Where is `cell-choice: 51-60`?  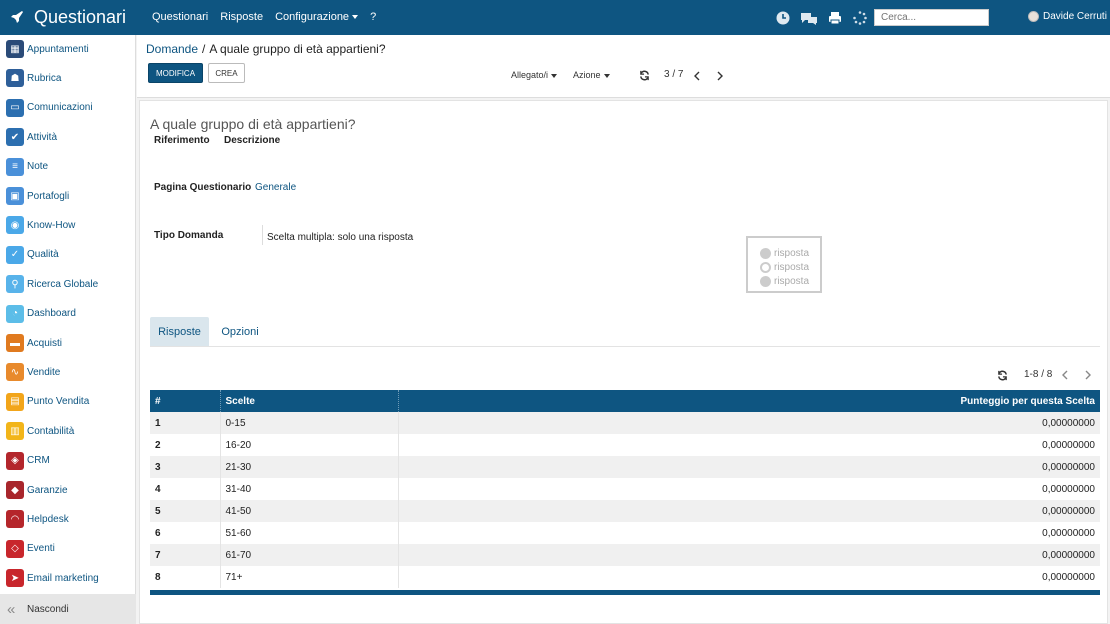 cell-choice: 51-60 is located at coordinates (309, 533).